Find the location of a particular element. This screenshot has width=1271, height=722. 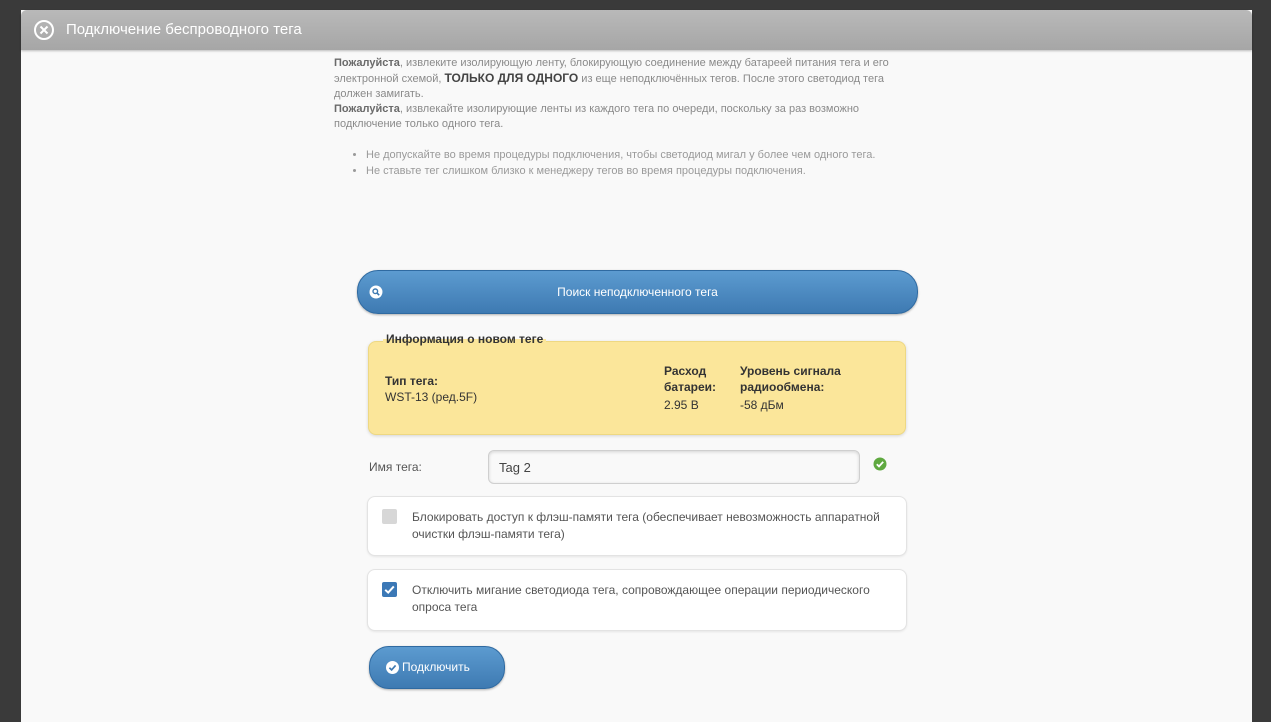

search-unconnected-tag-button: Поиск неподключенного тега is located at coordinates (637, 292).